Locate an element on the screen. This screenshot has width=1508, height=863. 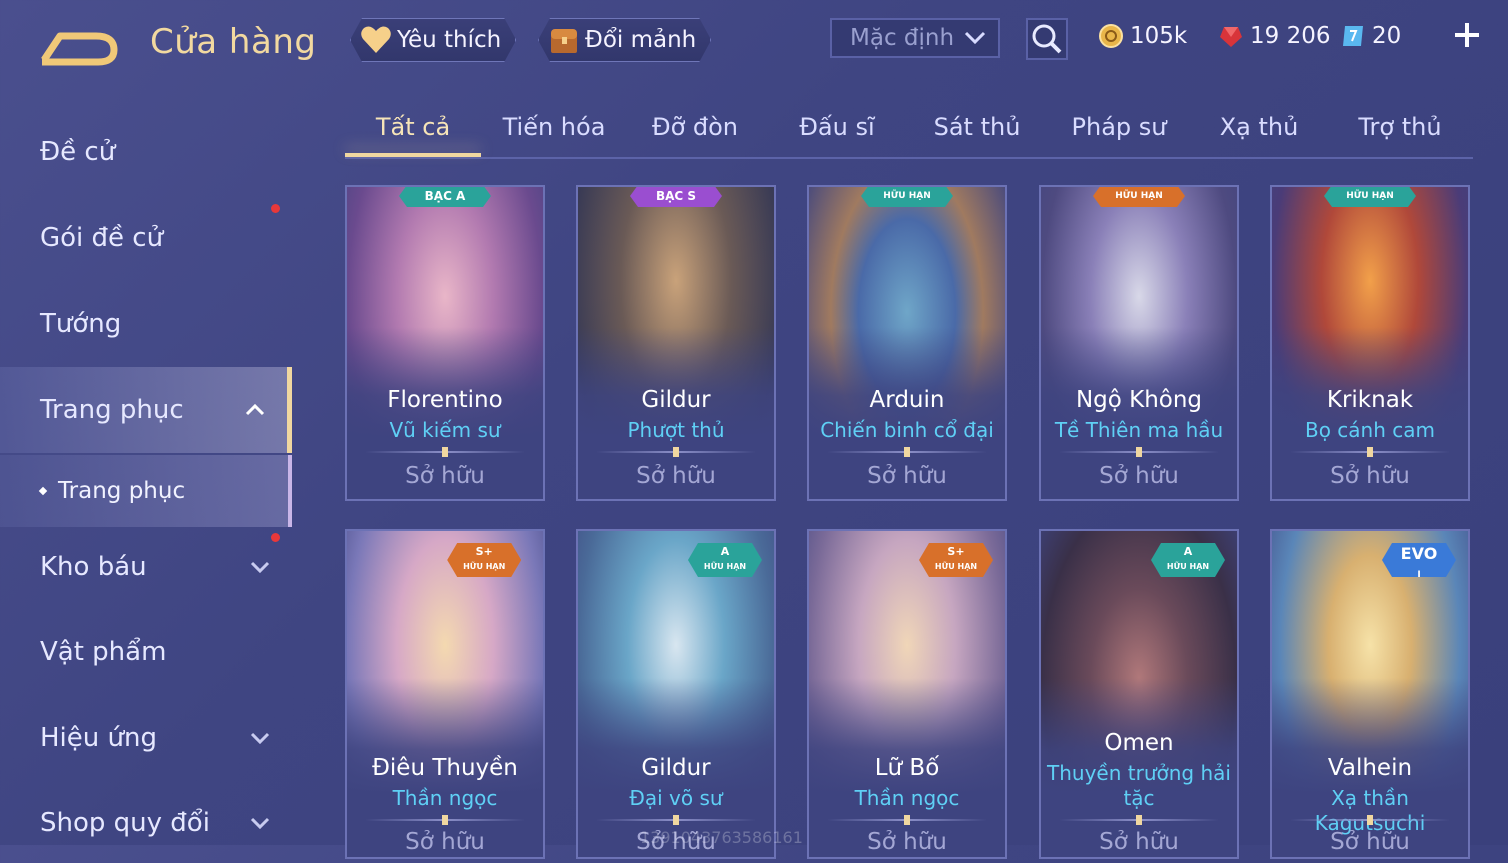
sidebar-item-treasure: Kho báu is located at coordinates (146, 567).